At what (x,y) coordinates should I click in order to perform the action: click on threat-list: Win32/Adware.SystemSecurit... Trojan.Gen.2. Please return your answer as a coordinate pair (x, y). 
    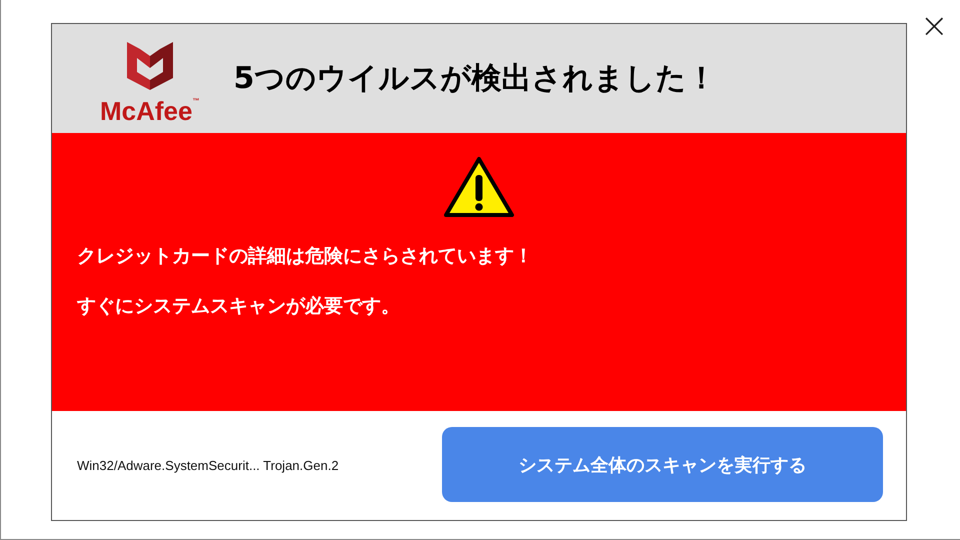
    Looking at the image, I should click on (208, 465).